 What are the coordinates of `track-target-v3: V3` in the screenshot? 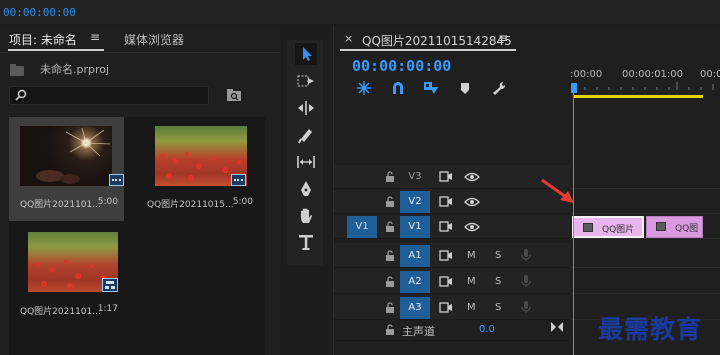 It's located at (415, 177).